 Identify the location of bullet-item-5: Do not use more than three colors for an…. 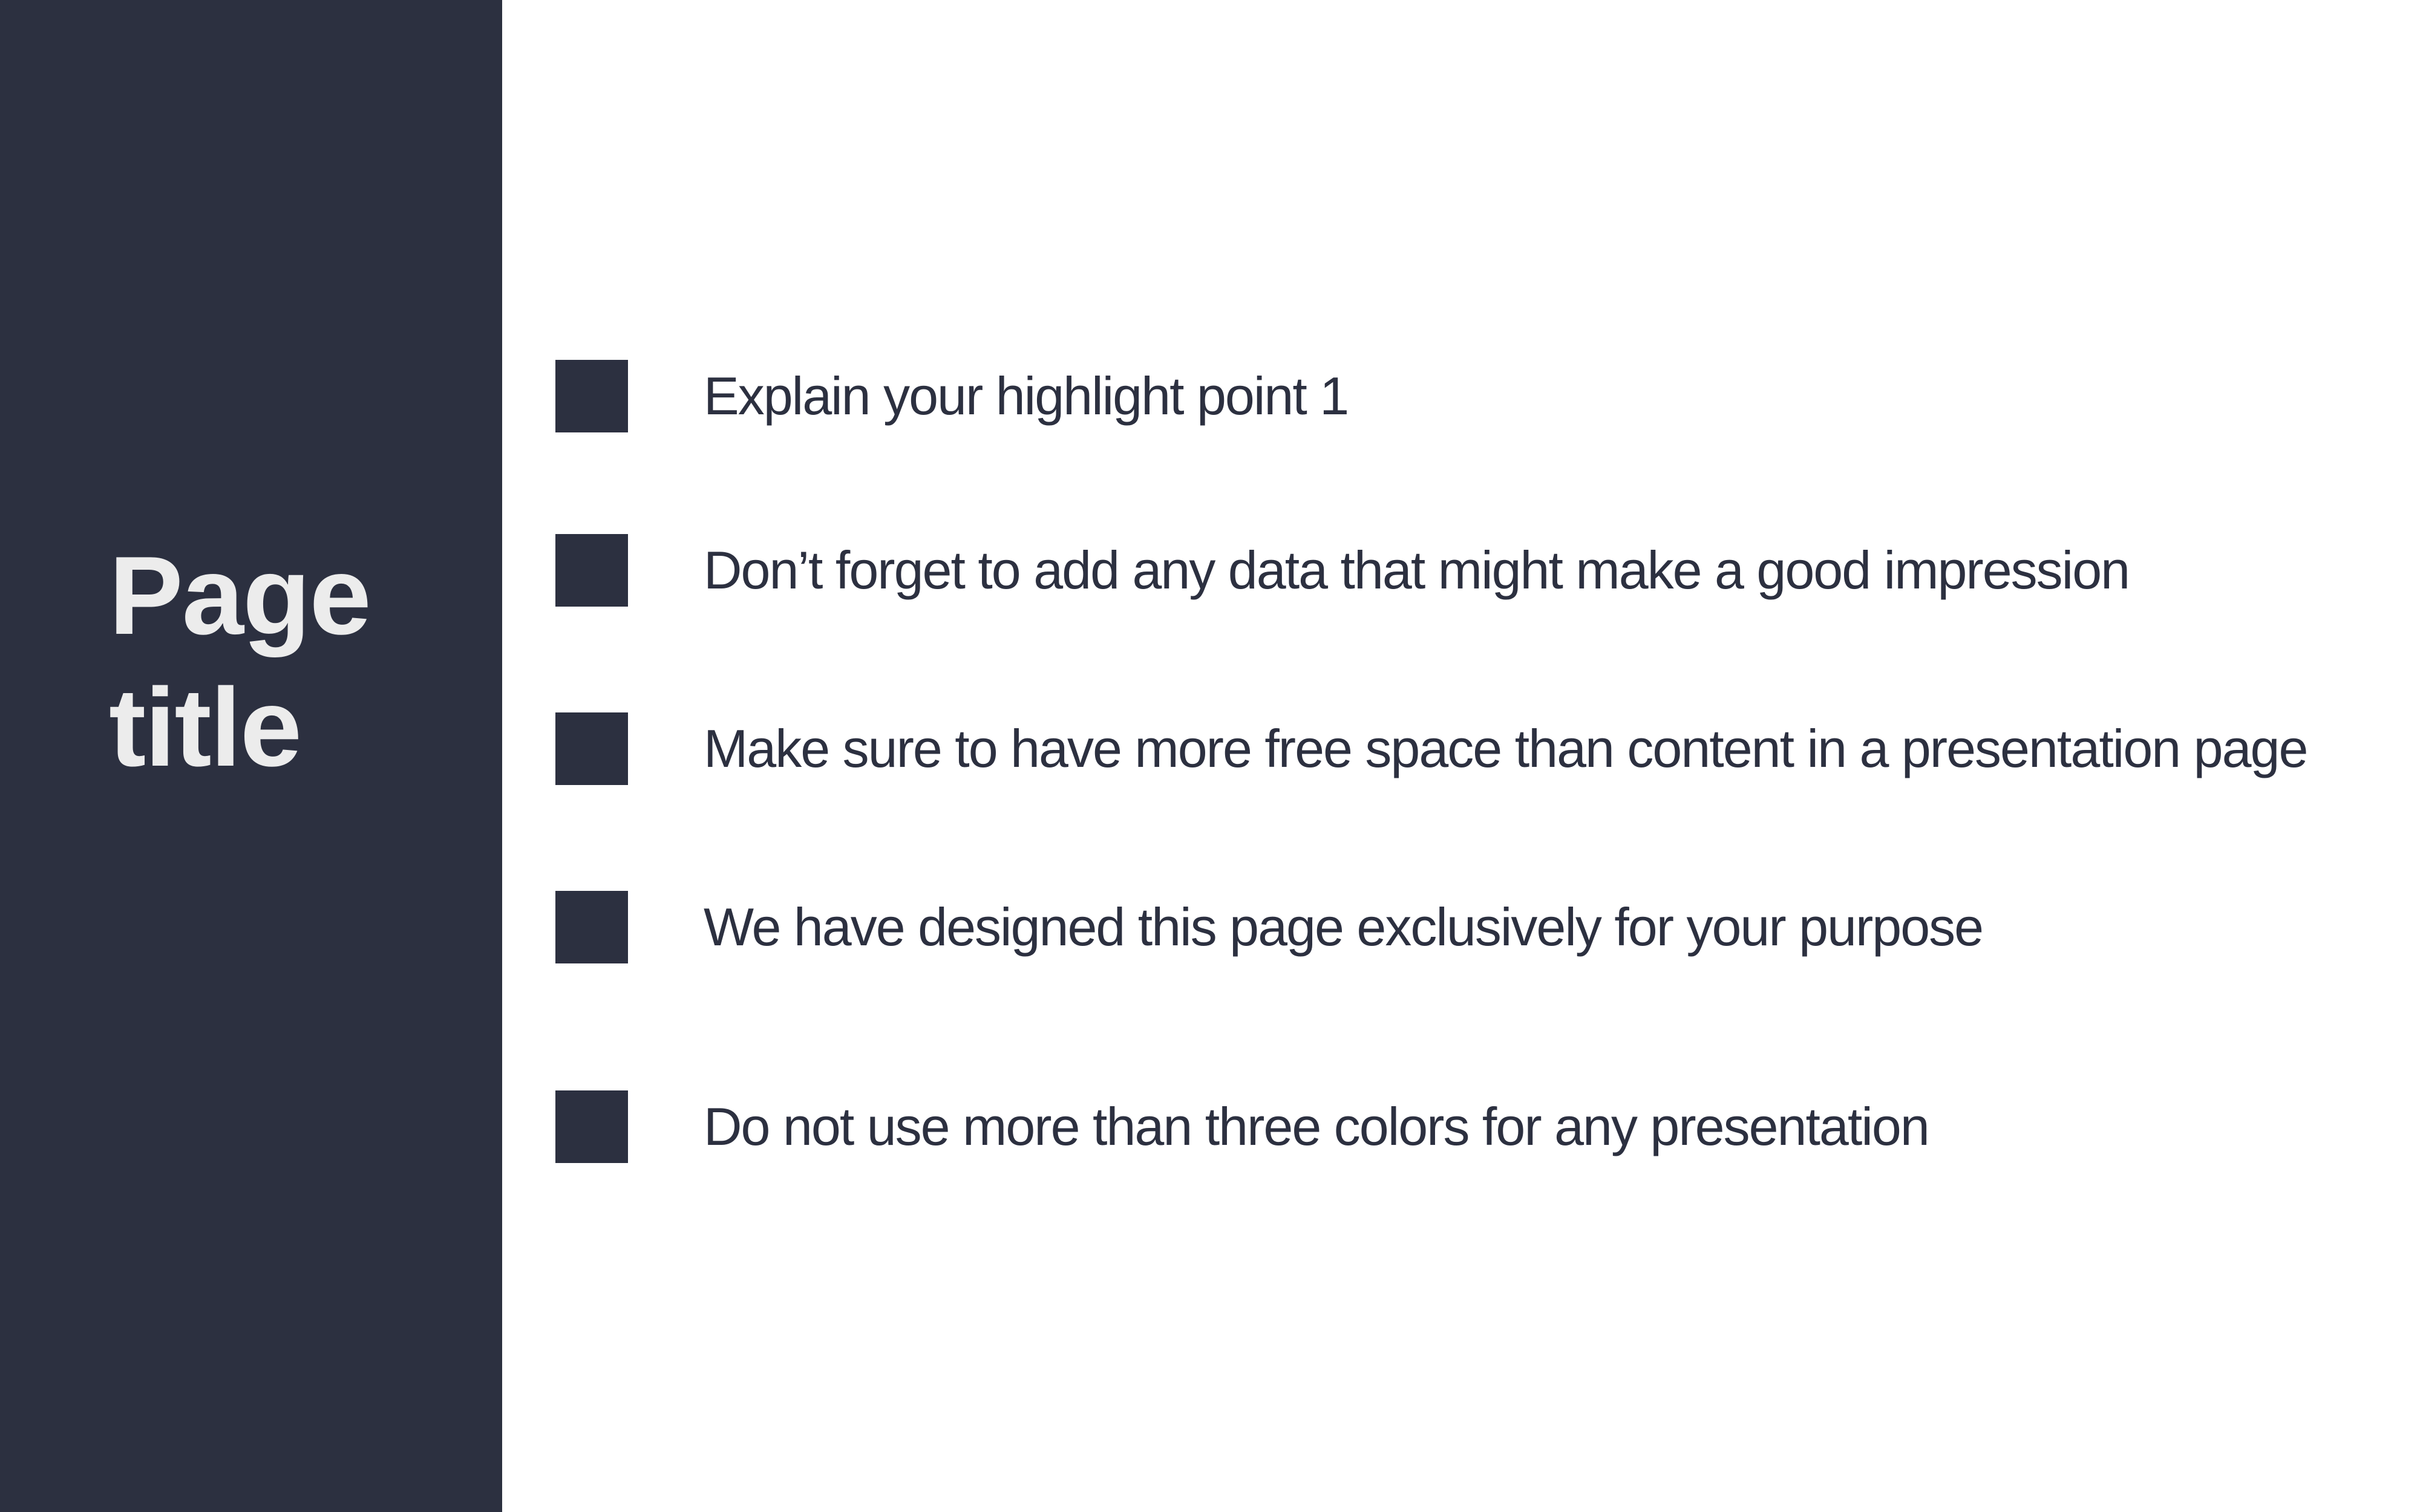
(1210, 1126).